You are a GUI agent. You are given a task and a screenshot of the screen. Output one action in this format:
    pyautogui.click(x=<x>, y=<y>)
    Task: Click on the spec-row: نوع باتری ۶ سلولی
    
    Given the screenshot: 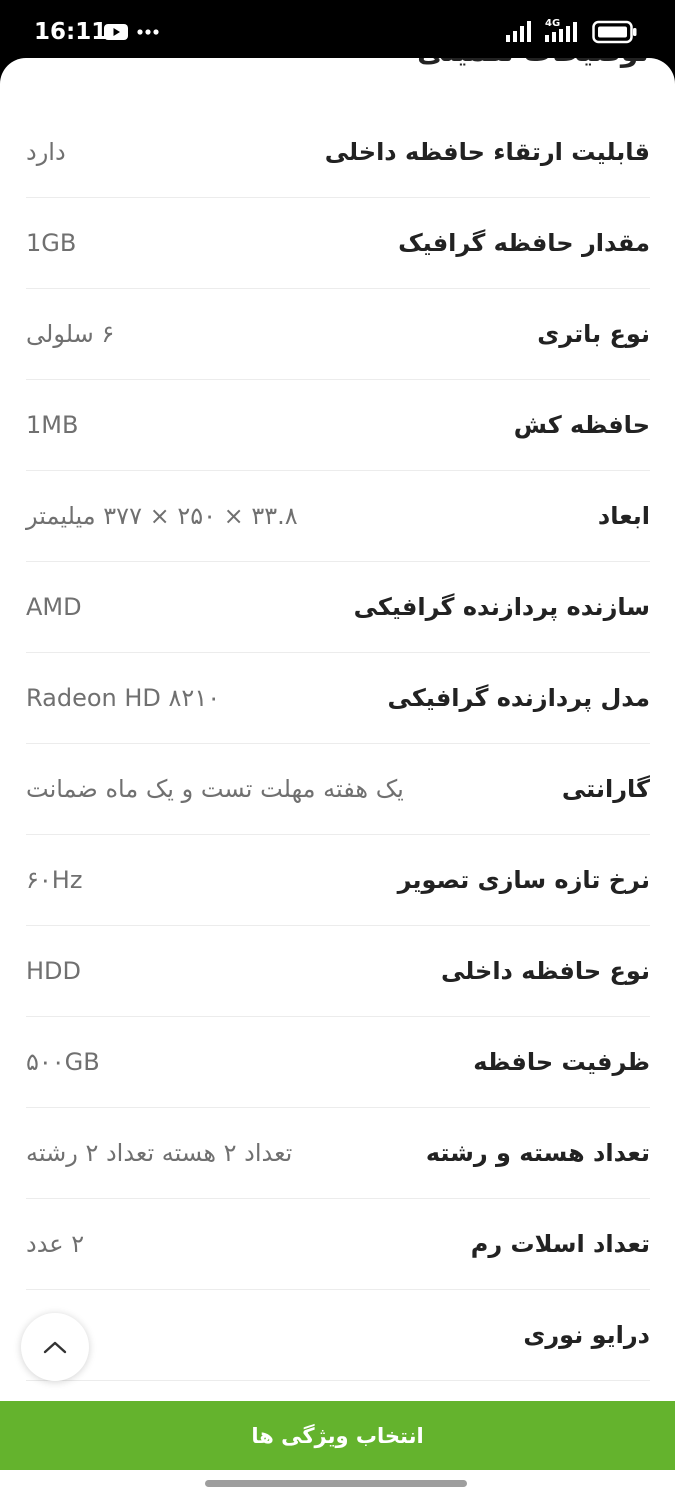 What is the action you would take?
    pyautogui.click(x=338, y=334)
    